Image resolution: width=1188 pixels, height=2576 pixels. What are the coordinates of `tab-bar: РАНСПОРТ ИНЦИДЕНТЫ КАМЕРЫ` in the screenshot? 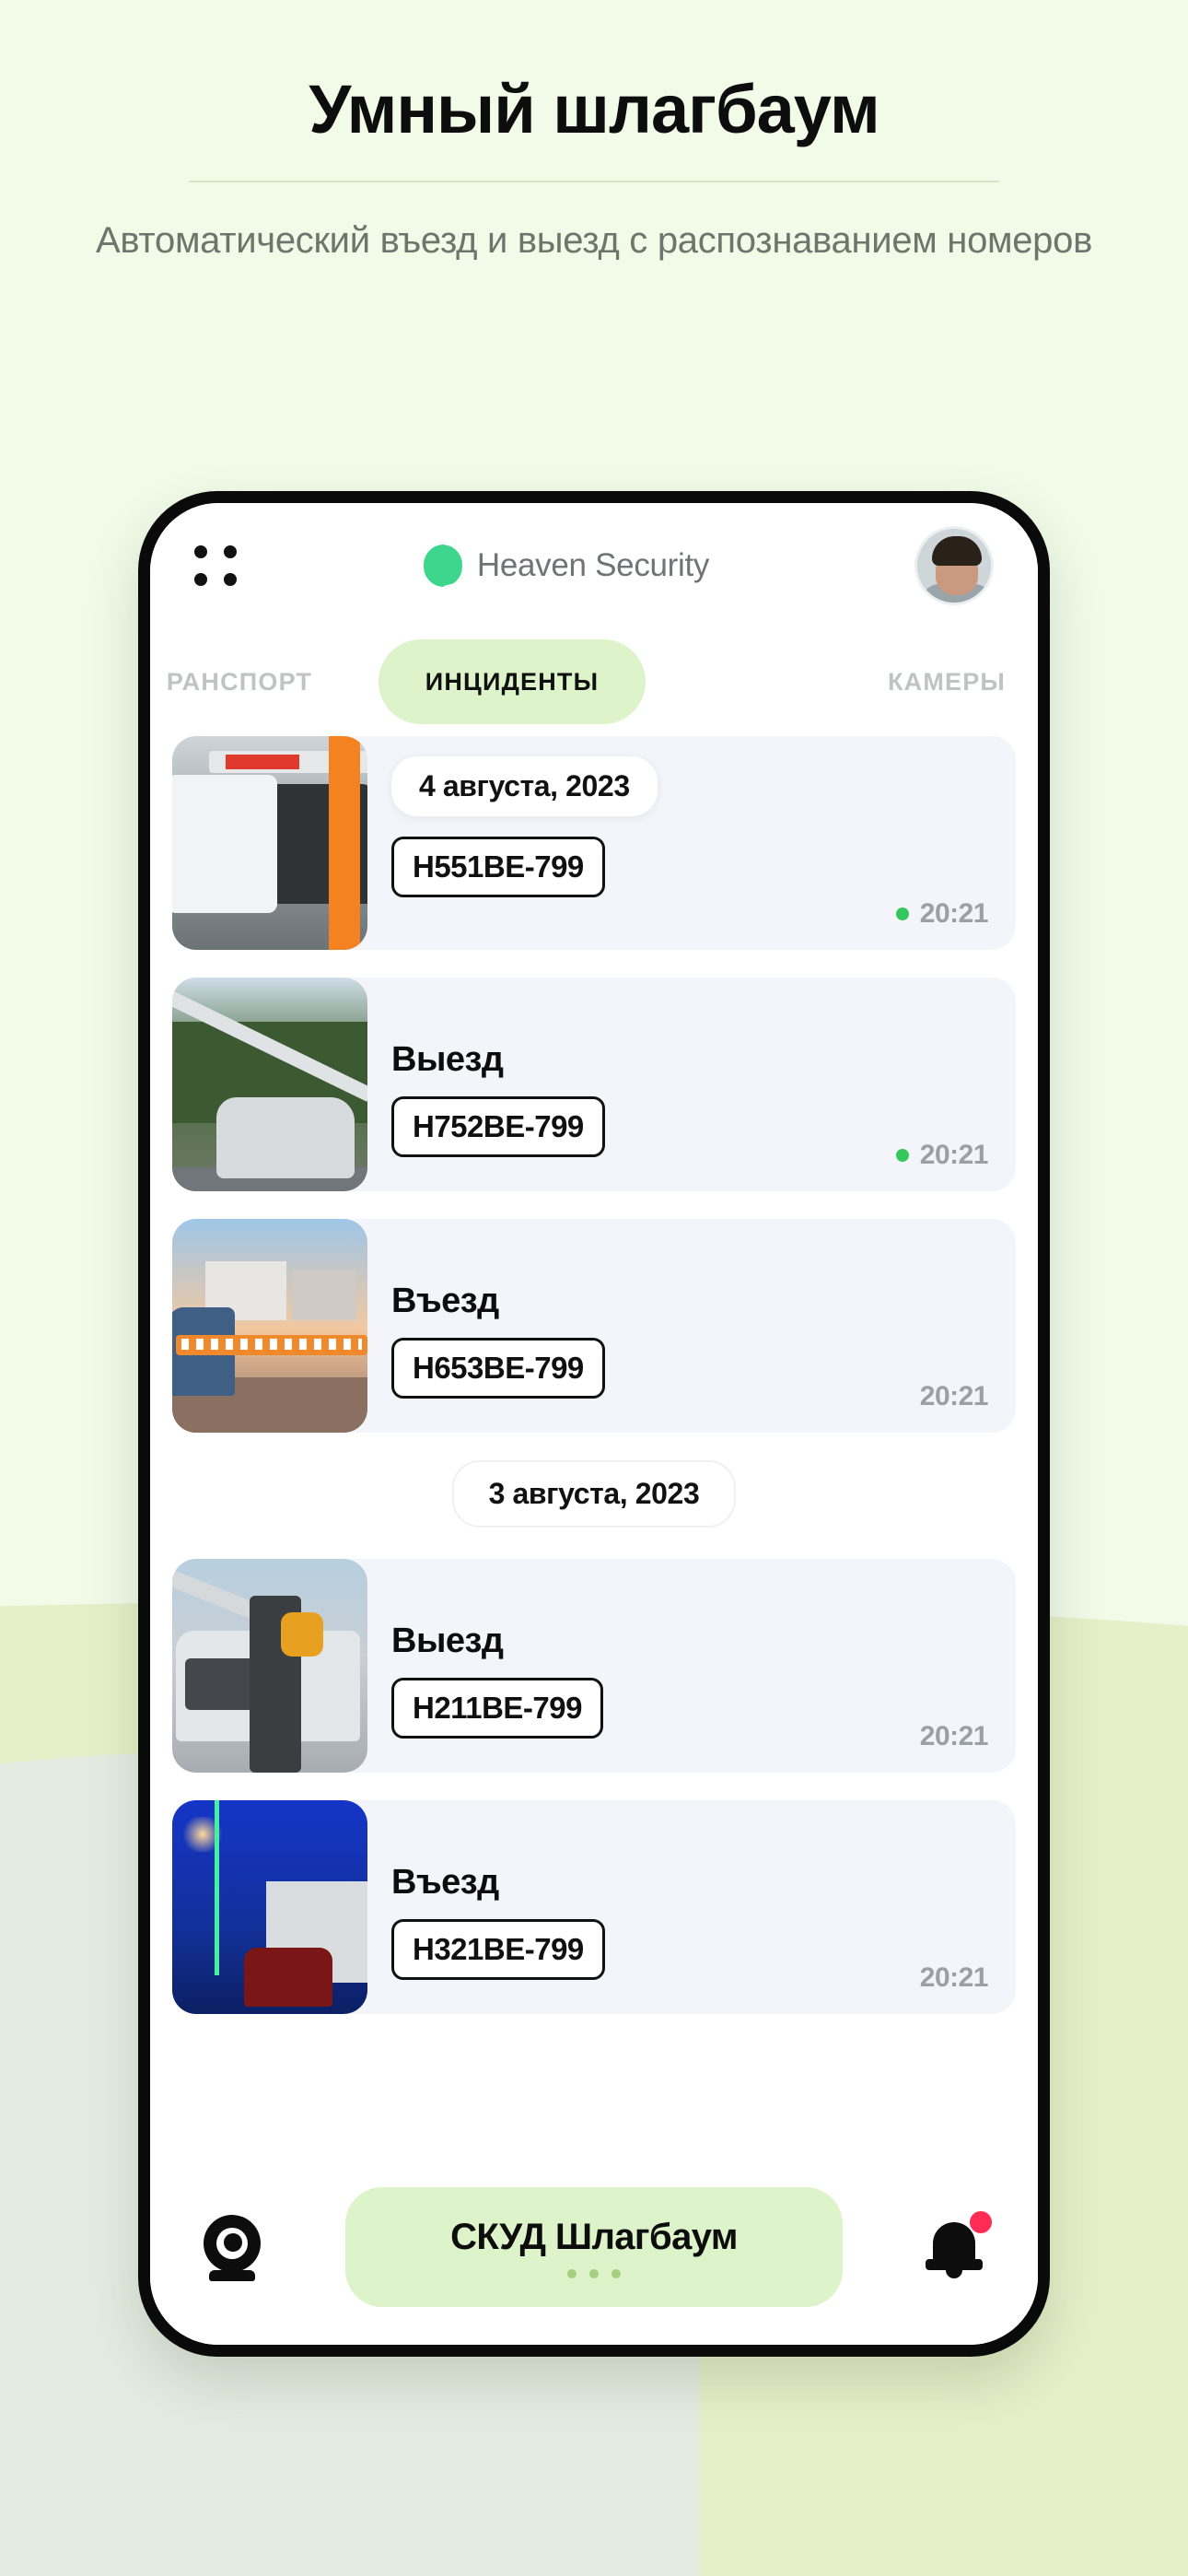 It's located at (594, 681).